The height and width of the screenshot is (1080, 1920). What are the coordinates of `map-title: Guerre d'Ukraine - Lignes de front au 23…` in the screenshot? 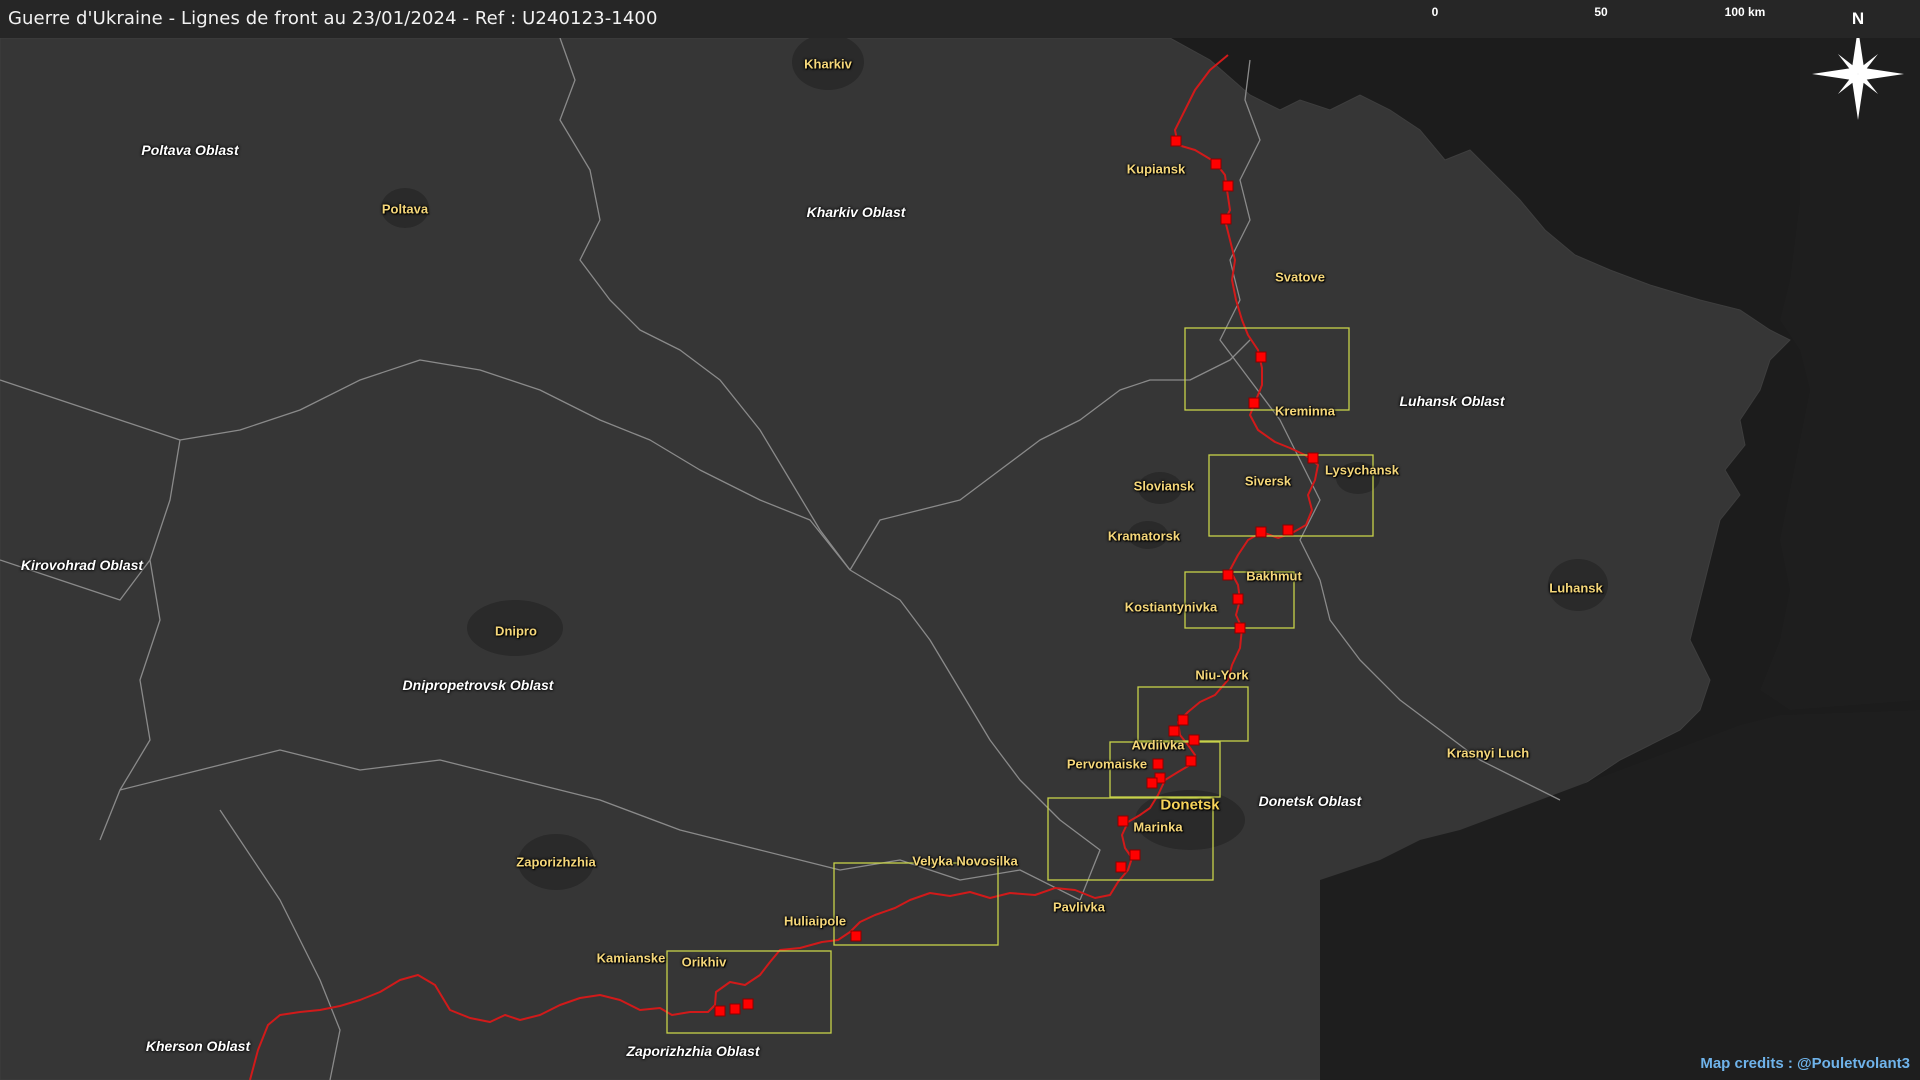 It's located at (333, 18).